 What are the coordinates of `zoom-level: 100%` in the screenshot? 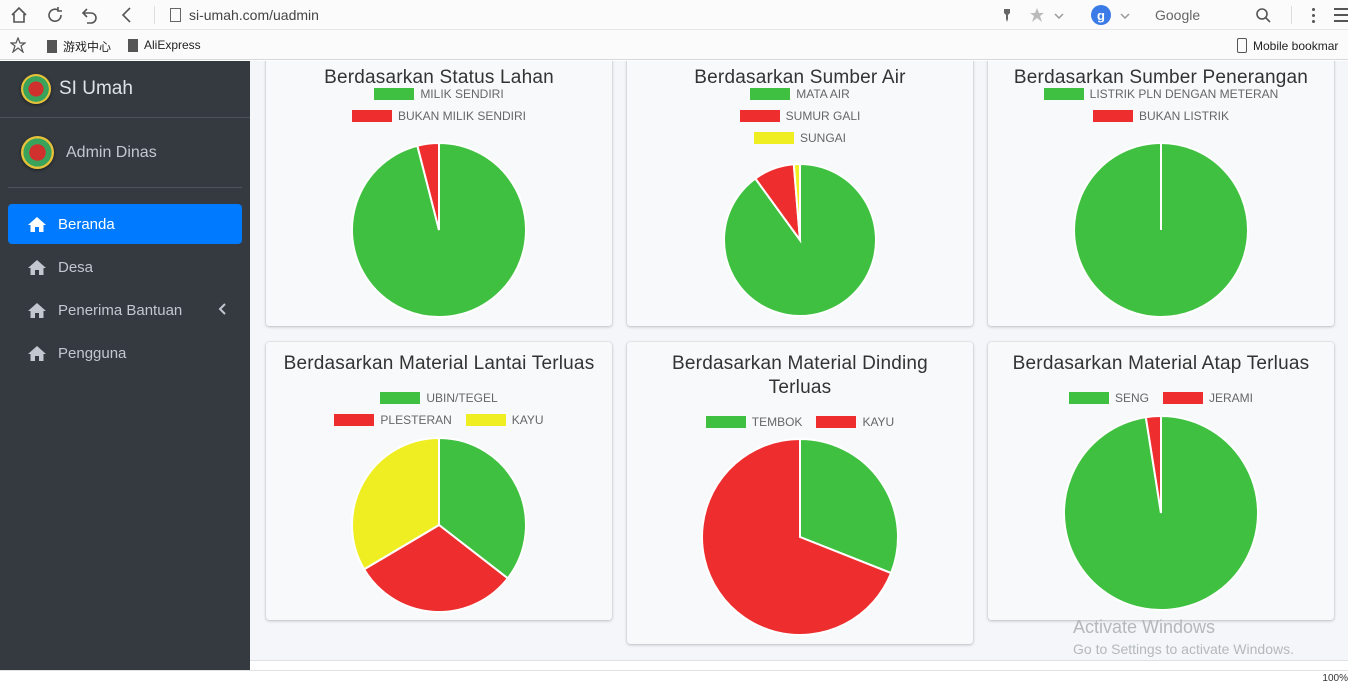 It's located at (1335, 678).